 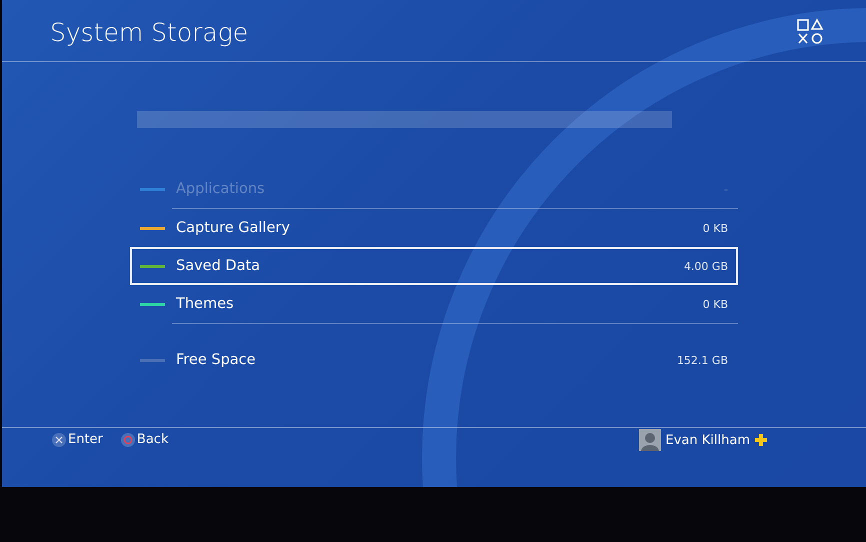 What do you see at coordinates (726, 189) in the screenshot?
I see `item-size: -` at bounding box center [726, 189].